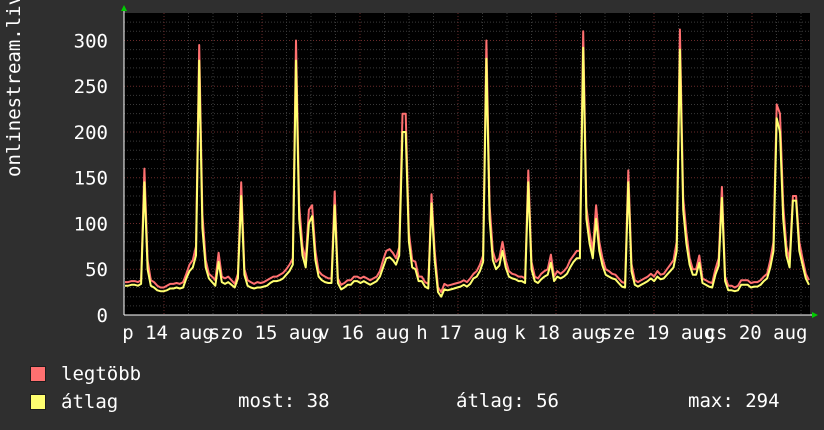 This screenshot has height=430, width=824. I want to click on y-axis-arrow, so click(124, 8).